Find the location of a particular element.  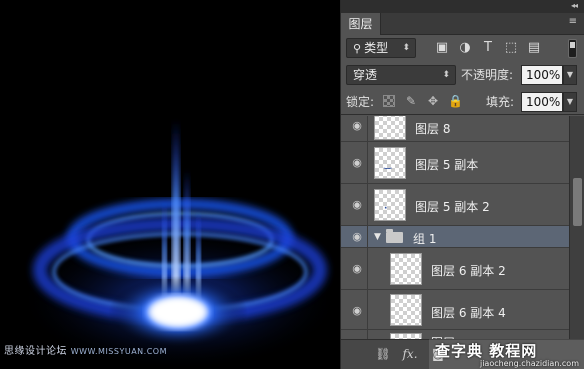

fill-input: 100% is located at coordinates (542, 102).